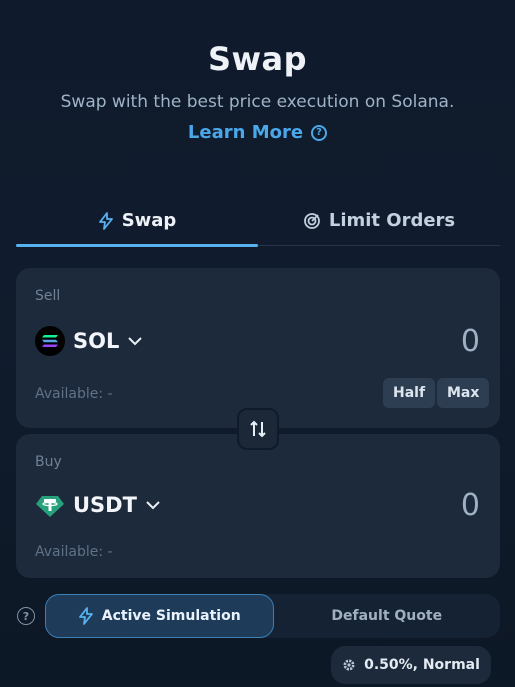 The height and width of the screenshot is (687, 515). I want to click on sol-icon, so click(50, 341).